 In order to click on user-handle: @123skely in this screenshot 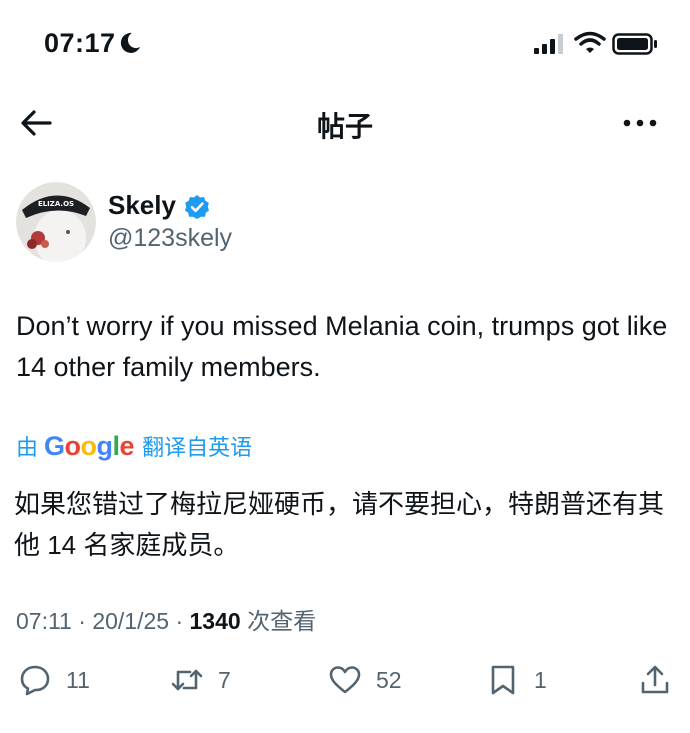, I will do `click(170, 238)`.